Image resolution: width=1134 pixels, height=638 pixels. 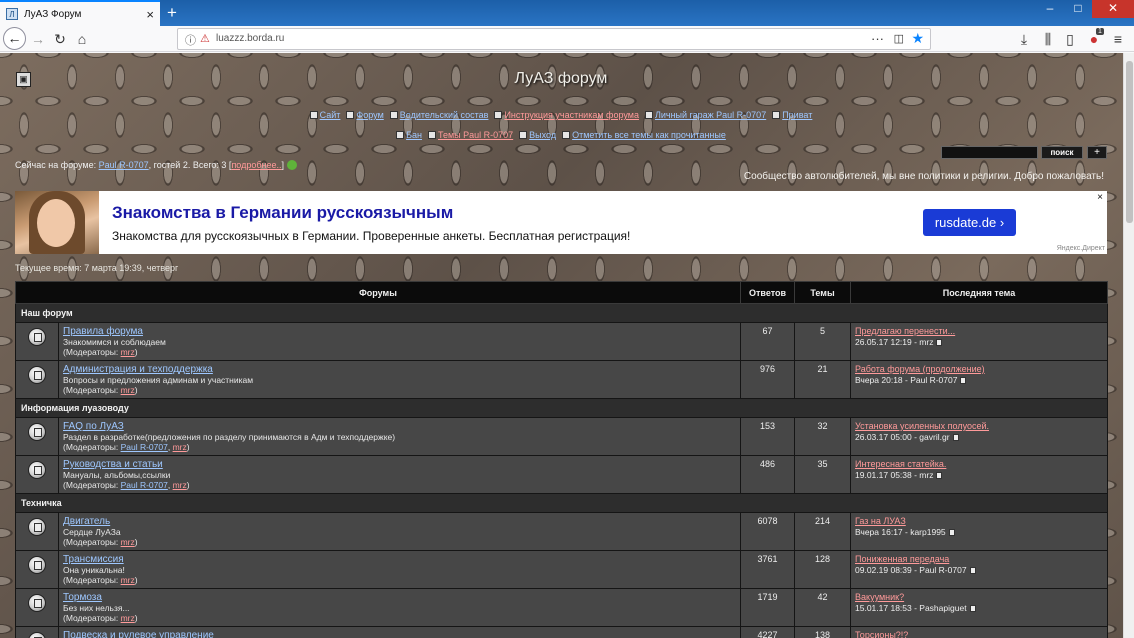 I want to click on category-title: Информация луазоводу, so click(x=561, y=408).